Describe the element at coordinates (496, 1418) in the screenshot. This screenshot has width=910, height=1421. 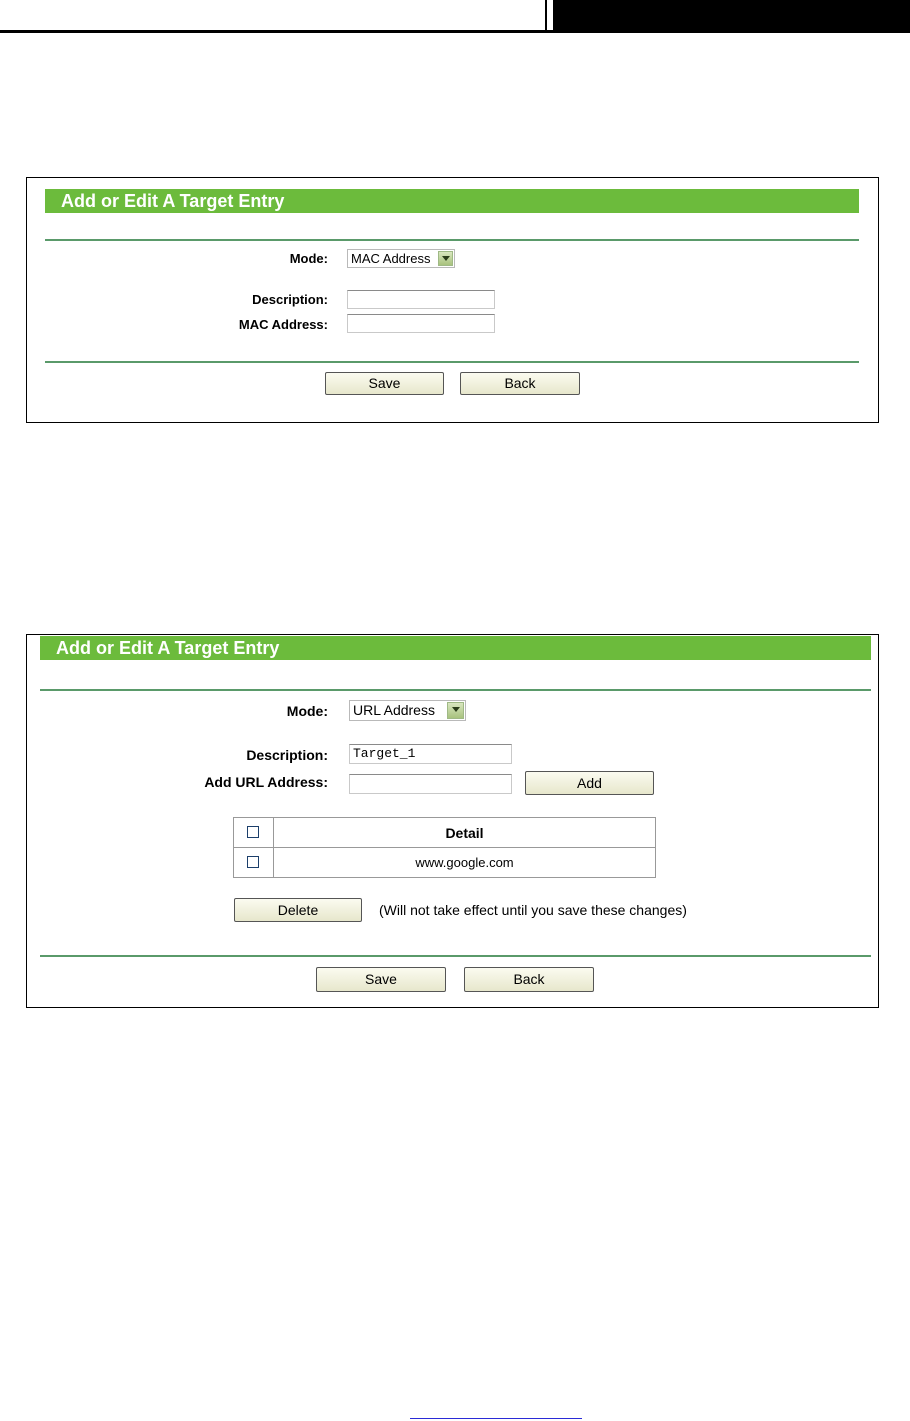
I see `footer-link-underline` at that location.